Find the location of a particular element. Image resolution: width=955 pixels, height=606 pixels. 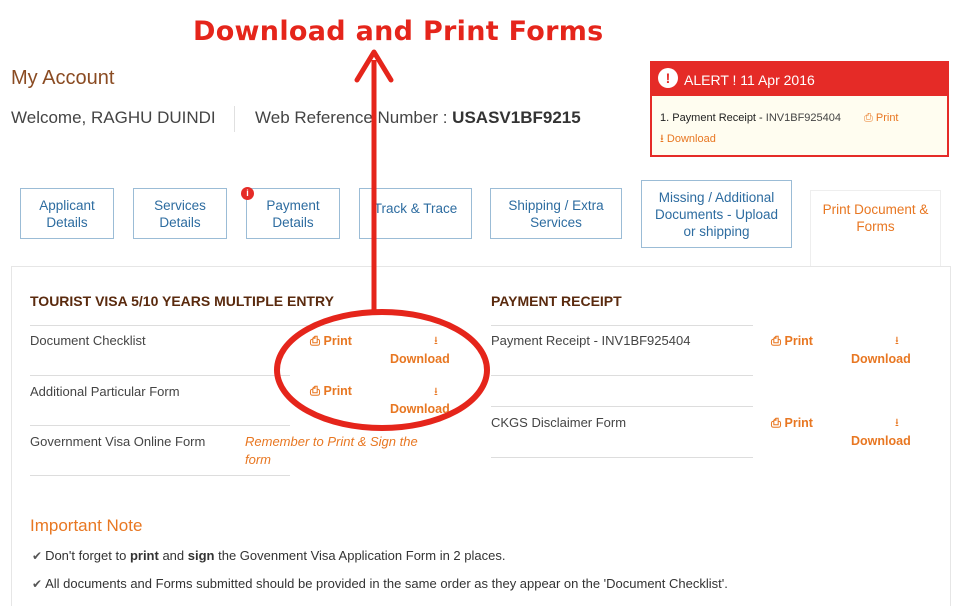

annotation-overlay is located at coordinates (382, 240).